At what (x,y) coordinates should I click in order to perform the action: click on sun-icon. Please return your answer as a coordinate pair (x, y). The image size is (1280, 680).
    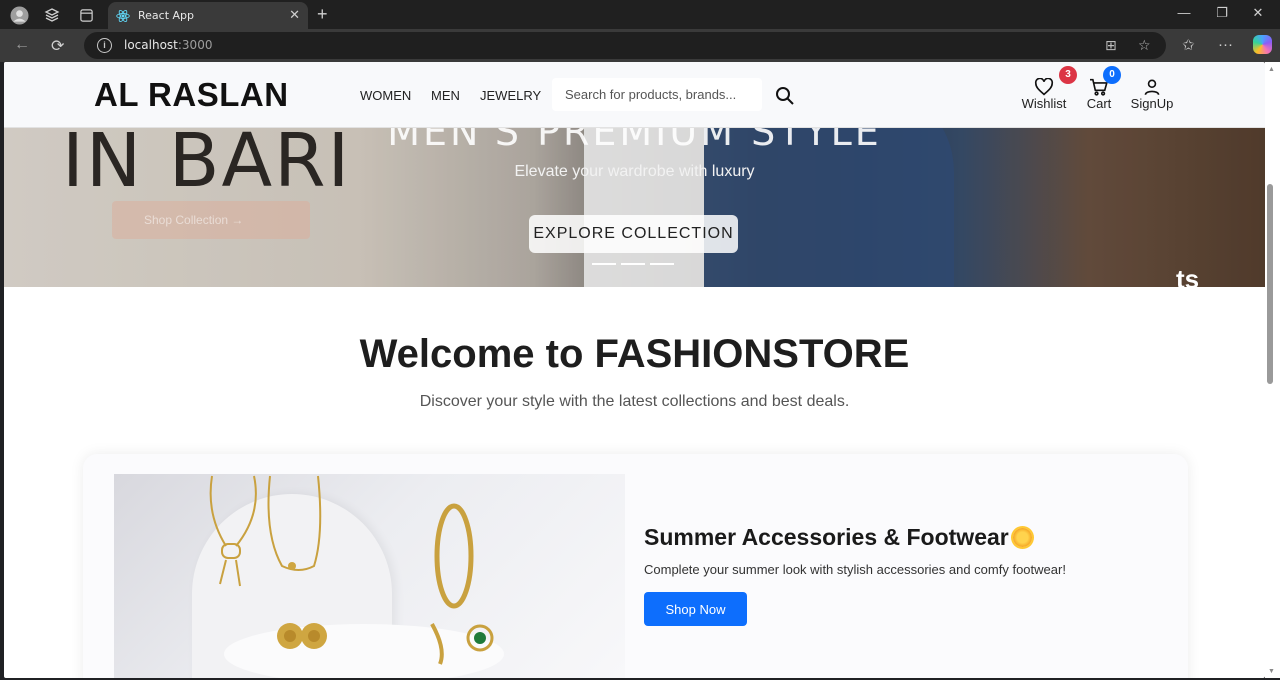
    Looking at the image, I should click on (1022, 537).